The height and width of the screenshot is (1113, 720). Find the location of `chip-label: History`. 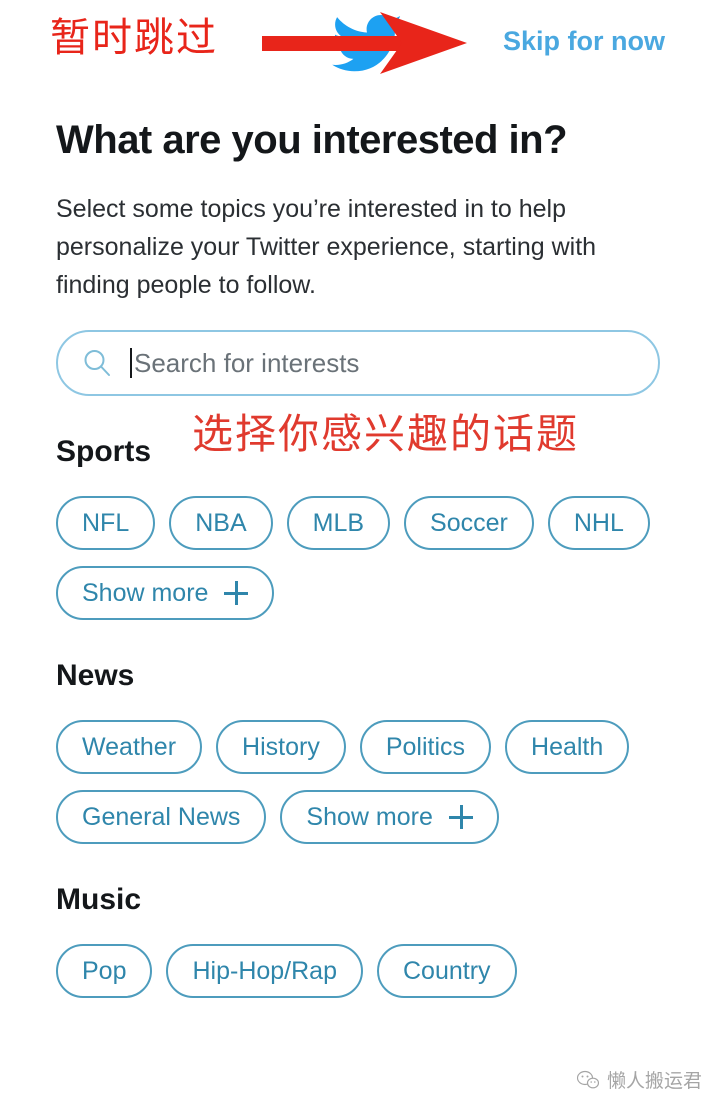

chip-label: History is located at coordinates (281, 747).